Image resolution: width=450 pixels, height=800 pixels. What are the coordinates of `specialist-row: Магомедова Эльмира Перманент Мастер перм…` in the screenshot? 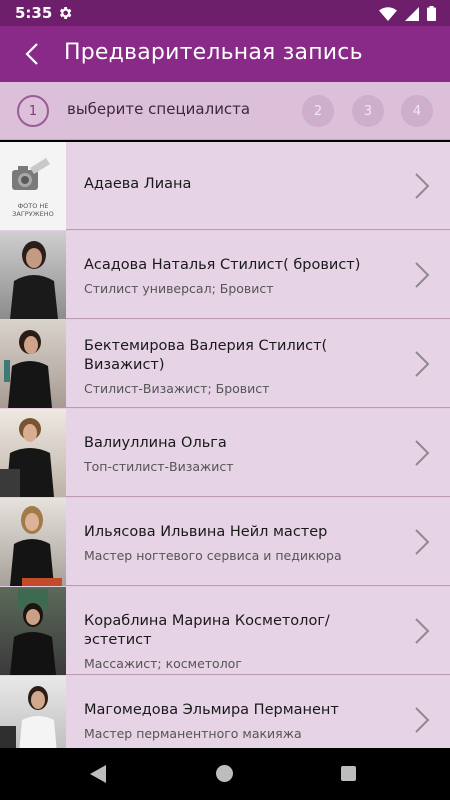 It's located at (225, 712).